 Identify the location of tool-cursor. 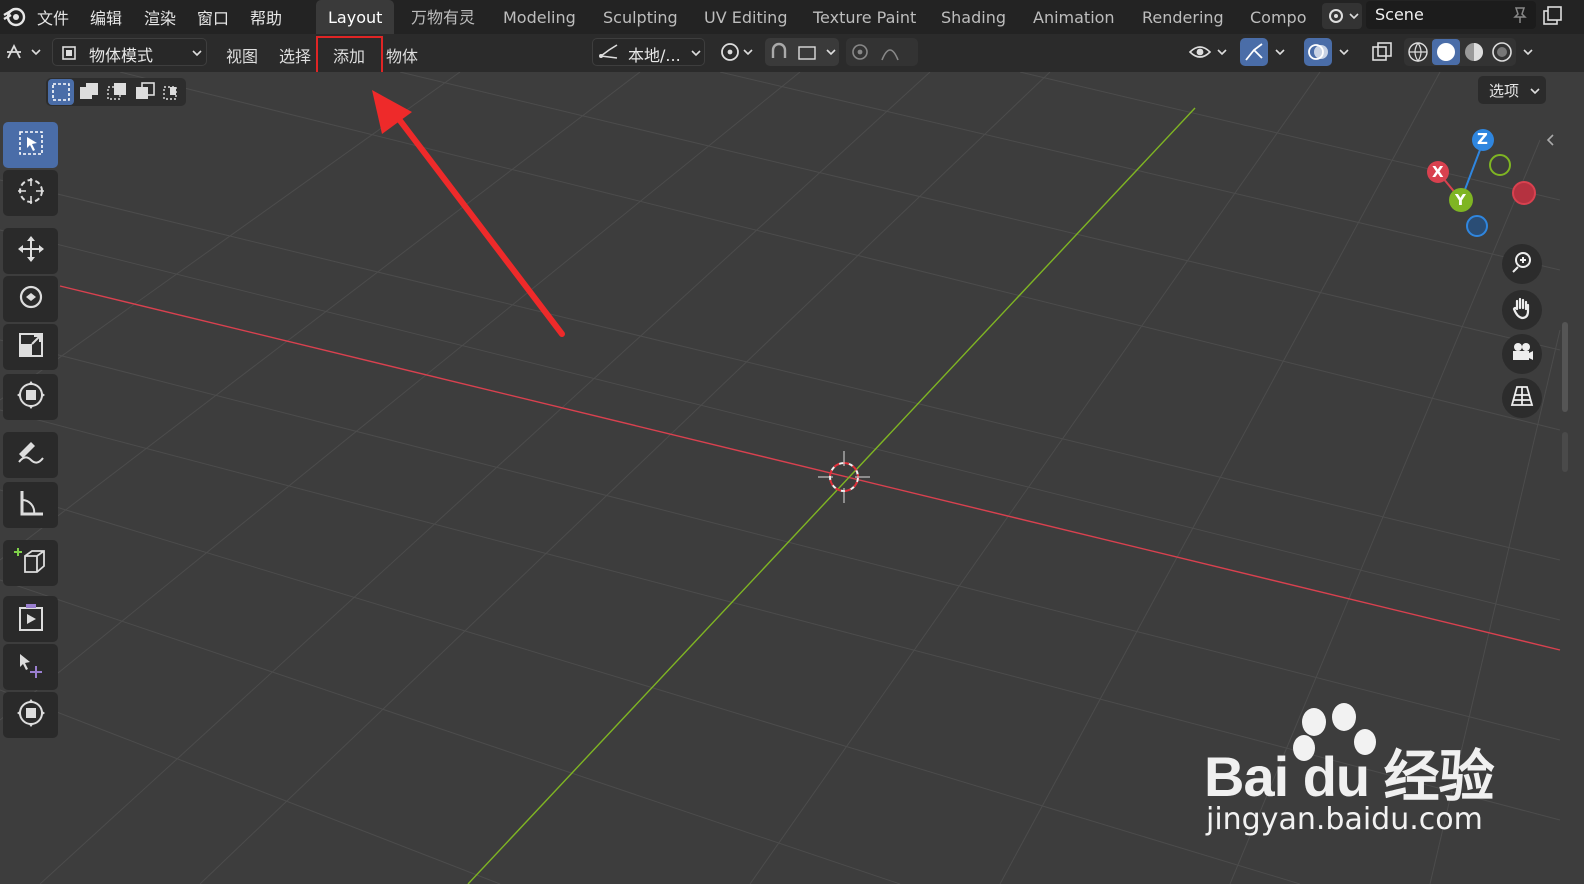
(30, 193).